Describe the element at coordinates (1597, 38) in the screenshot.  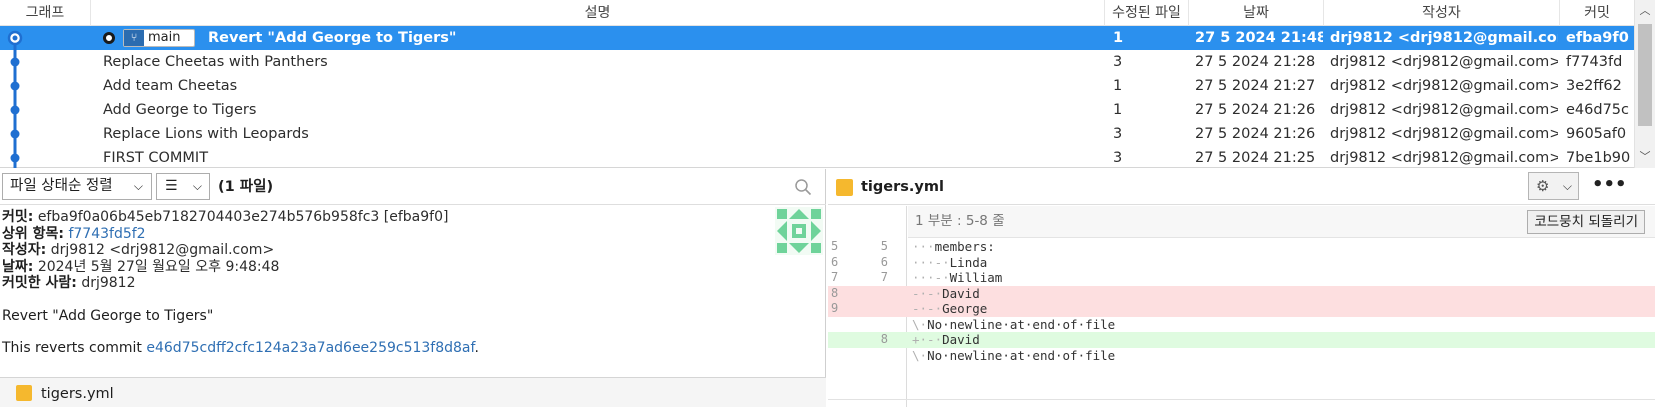
I see `commit-hash: efba9f0` at that location.